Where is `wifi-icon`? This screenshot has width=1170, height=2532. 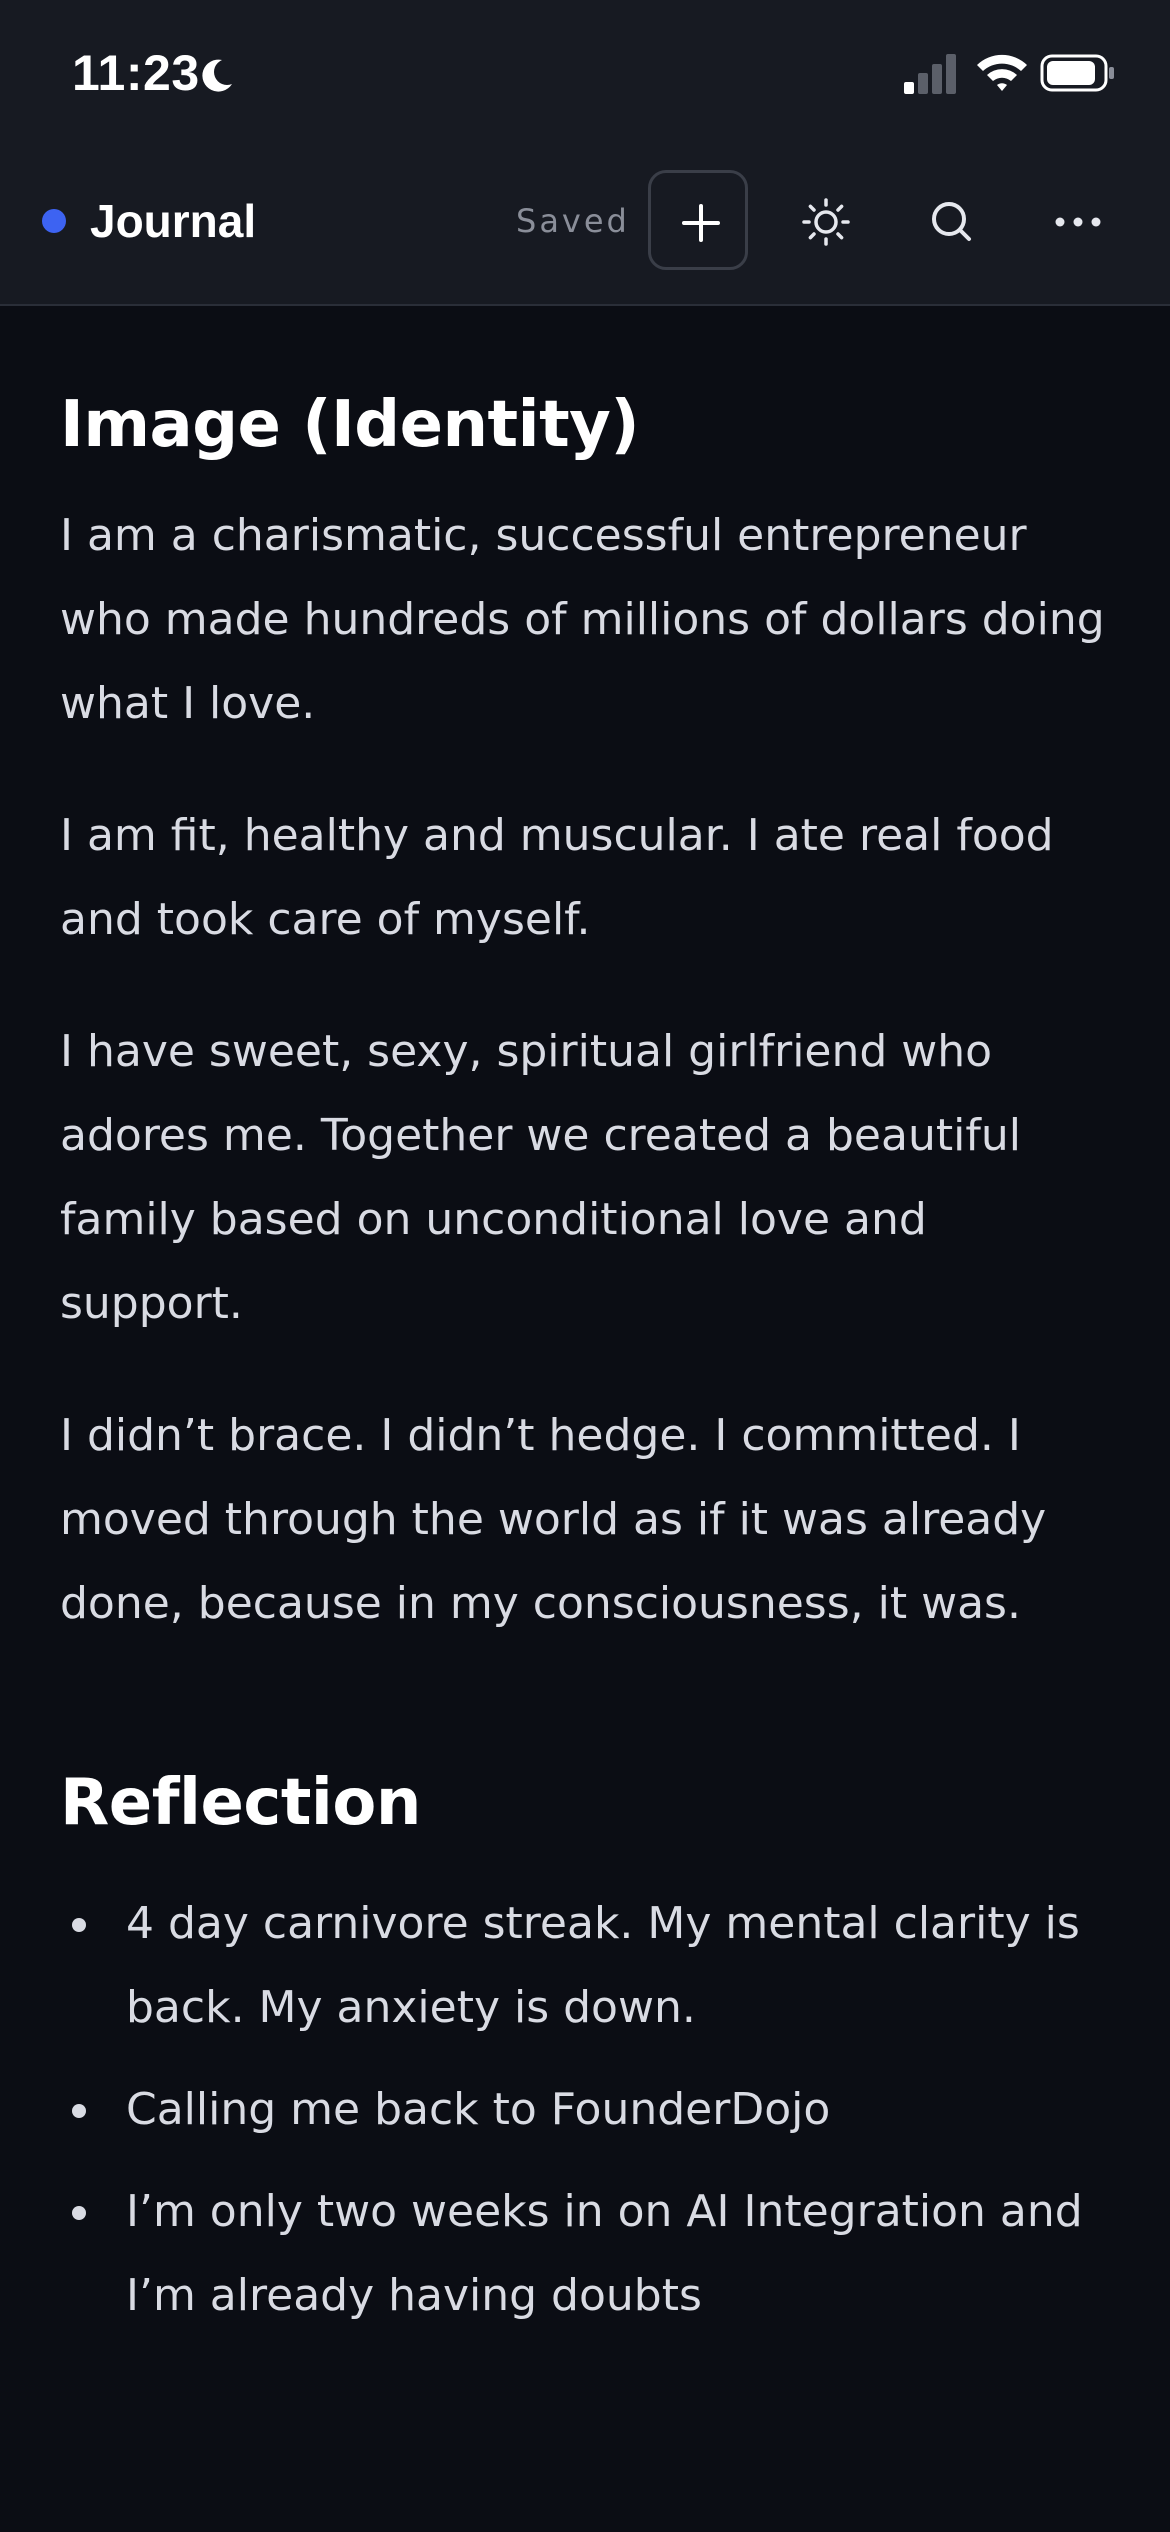 wifi-icon is located at coordinates (1002, 72).